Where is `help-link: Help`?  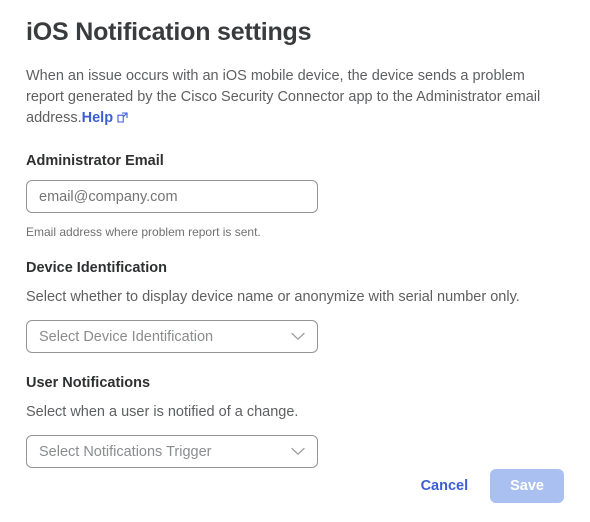 help-link: Help is located at coordinates (105, 118).